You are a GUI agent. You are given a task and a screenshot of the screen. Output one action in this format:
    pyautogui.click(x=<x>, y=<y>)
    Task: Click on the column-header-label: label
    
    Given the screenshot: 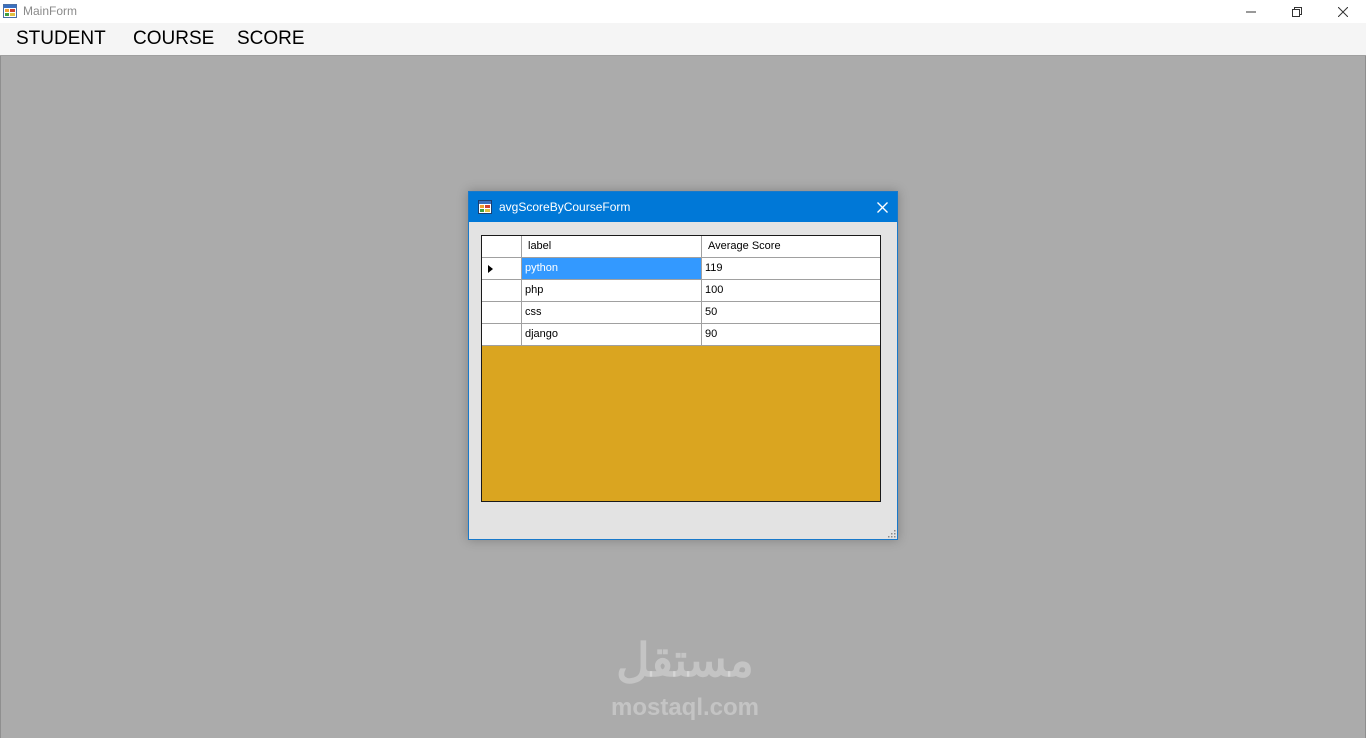 What is the action you would take?
    pyautogui.click(x=612, y=246)
    